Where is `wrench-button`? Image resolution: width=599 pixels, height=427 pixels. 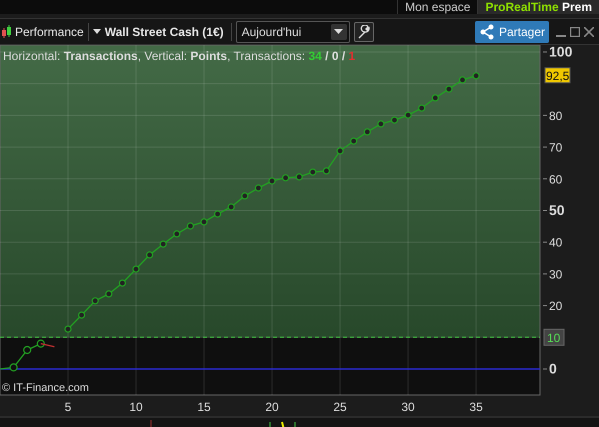 wrench-button is located at coordinates (364, 32).